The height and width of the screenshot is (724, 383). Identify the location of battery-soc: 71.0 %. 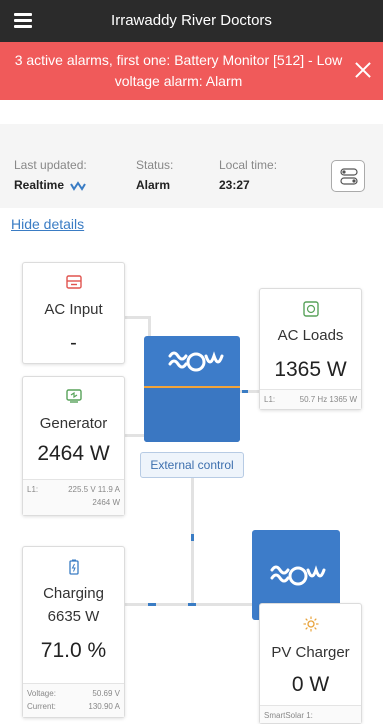
(73, 650).